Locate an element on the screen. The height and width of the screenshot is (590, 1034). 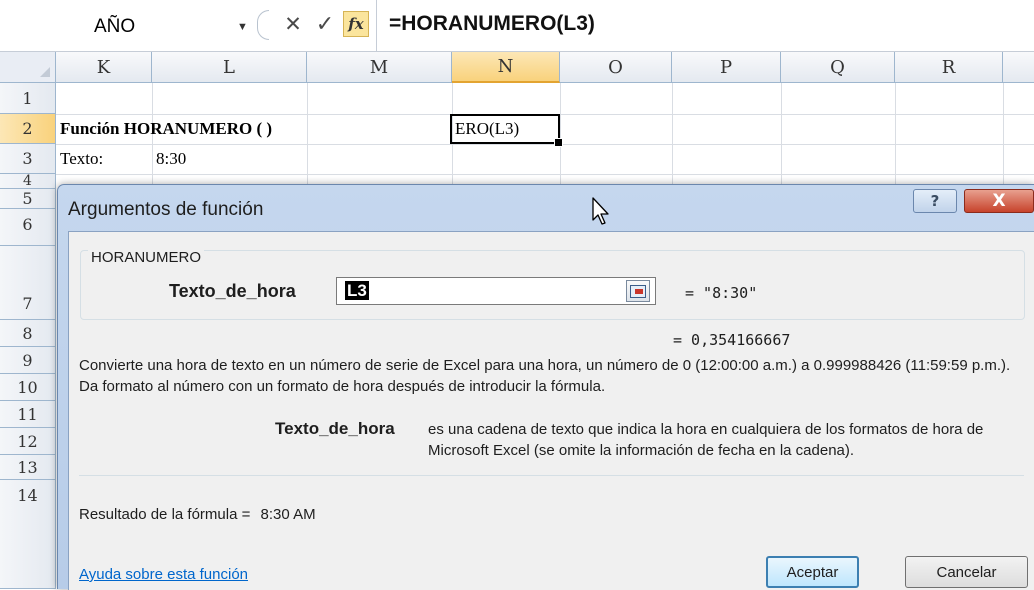
name-box-value: AÑO is located at coordinates (114, 27).